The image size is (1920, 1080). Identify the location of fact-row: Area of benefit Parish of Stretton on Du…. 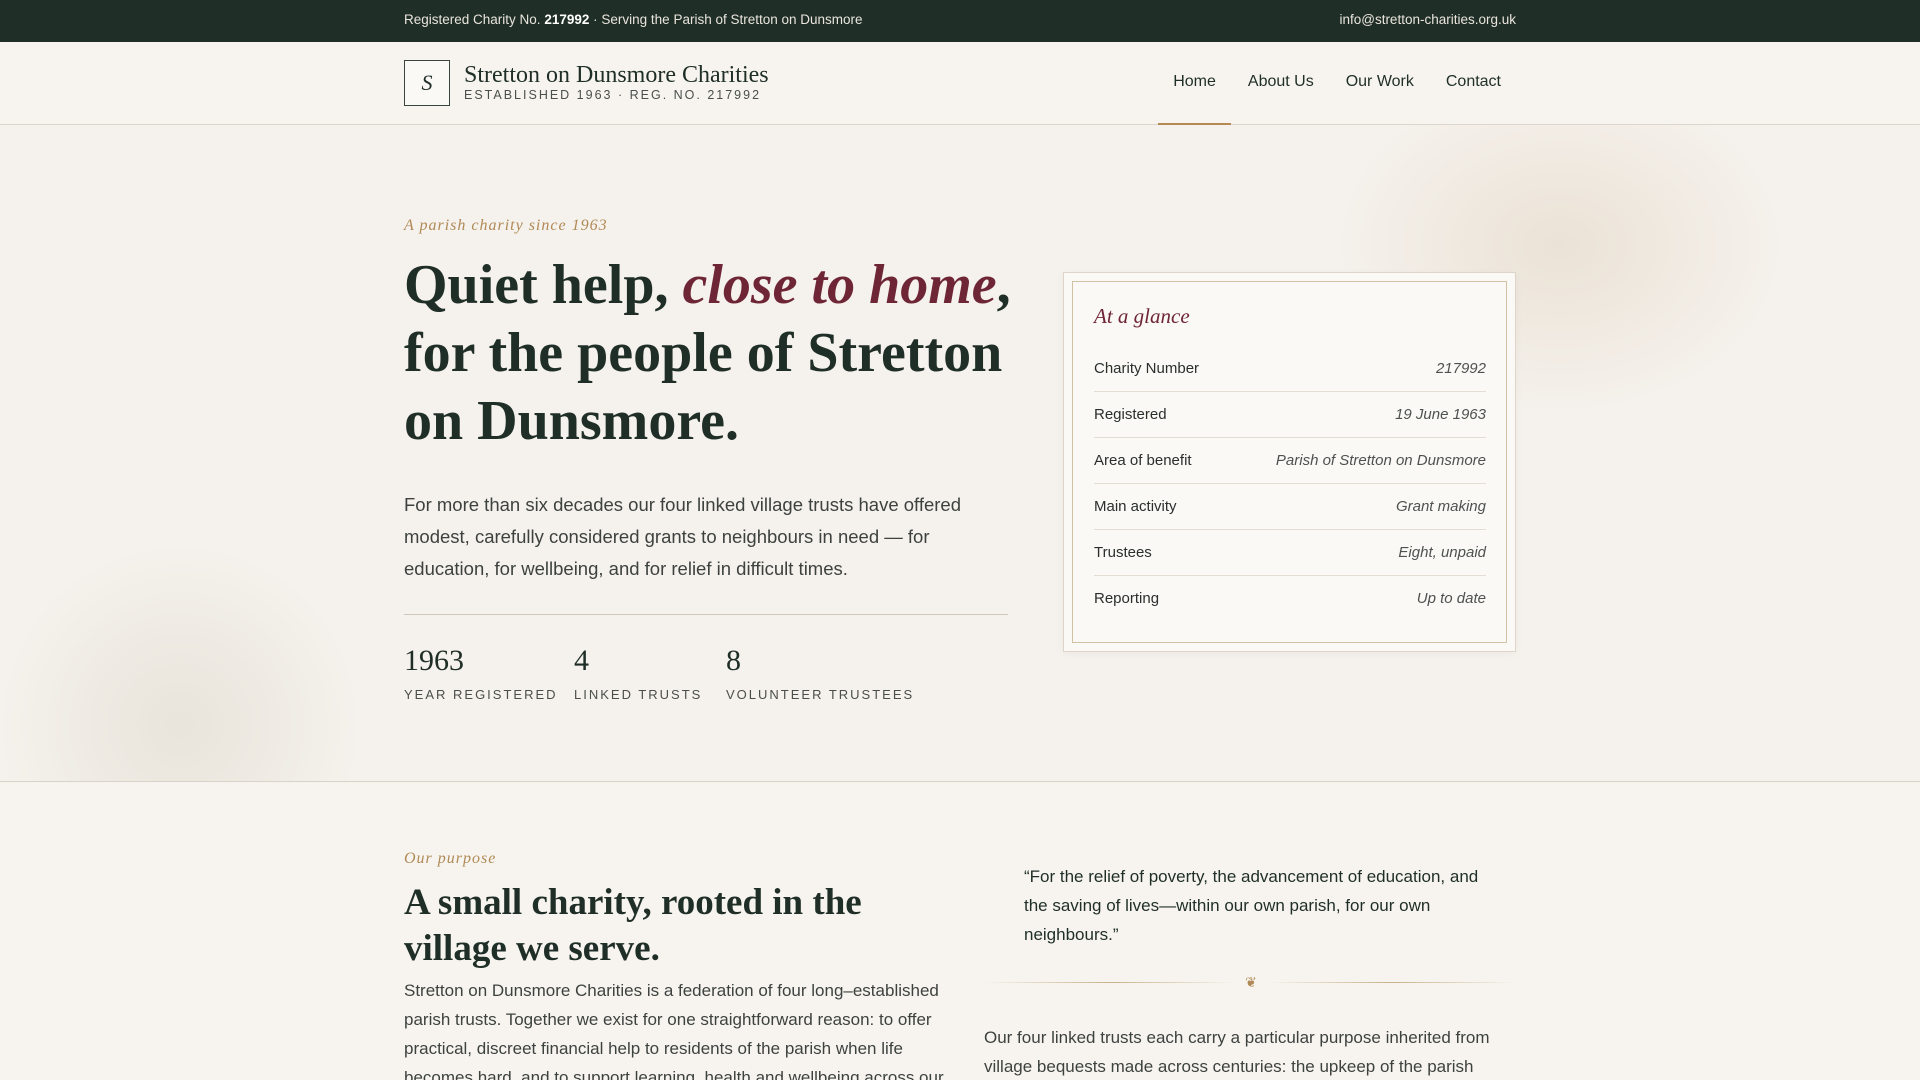
(1290, 461).